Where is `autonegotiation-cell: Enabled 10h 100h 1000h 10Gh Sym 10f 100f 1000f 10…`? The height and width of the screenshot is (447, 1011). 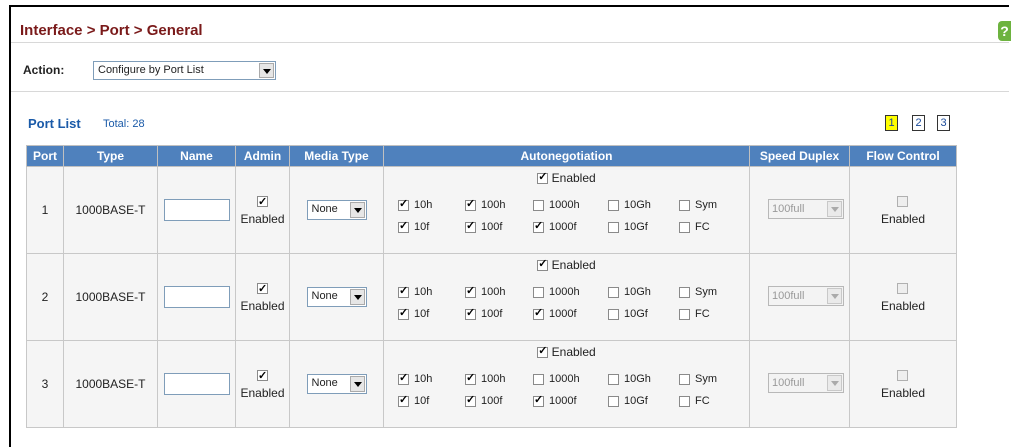
autonegotiation-cell: Enabled 10h 100h 1000h 10Gh Sym 10f 100f 1000f 10… is located at coordinates (566, 210).